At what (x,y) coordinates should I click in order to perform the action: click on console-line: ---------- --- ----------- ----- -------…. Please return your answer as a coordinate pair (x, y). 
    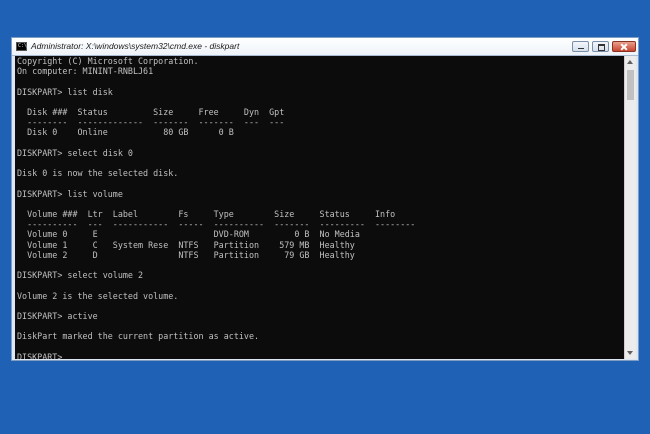
    Looking at the image, I should click on (216, 224).